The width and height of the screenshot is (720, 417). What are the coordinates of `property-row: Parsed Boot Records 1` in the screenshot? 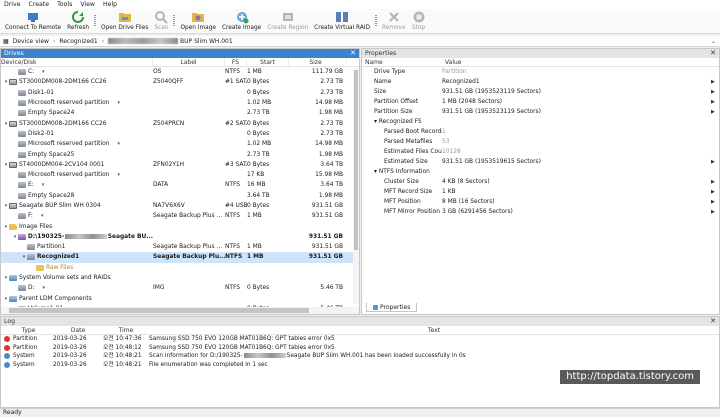 It's located at (540, 132).